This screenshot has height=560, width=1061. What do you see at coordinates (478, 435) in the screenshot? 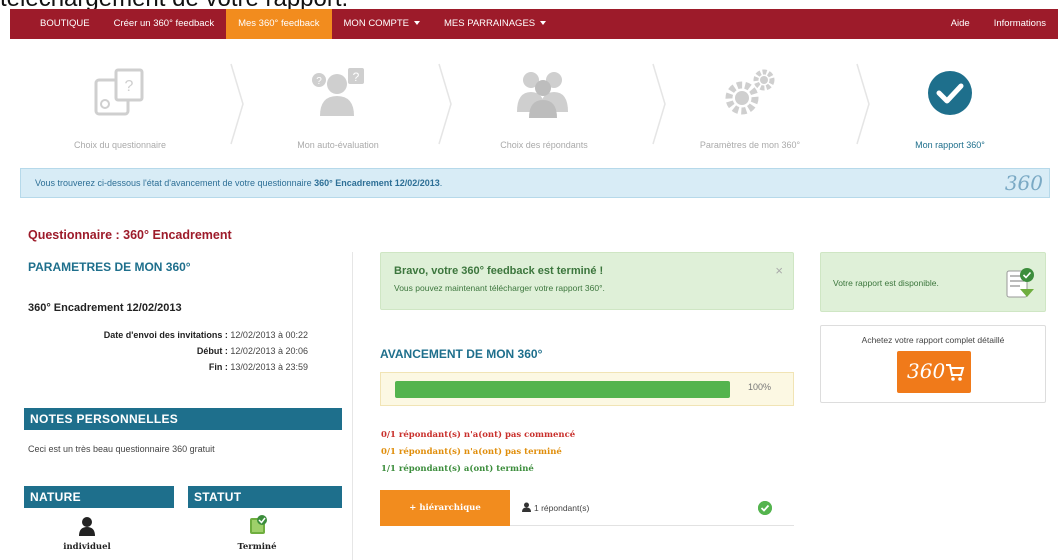
I see `responses-not-started: 0/1 répondant(s) n'a(ont) pas commencé` at bounding box center [478, 435].